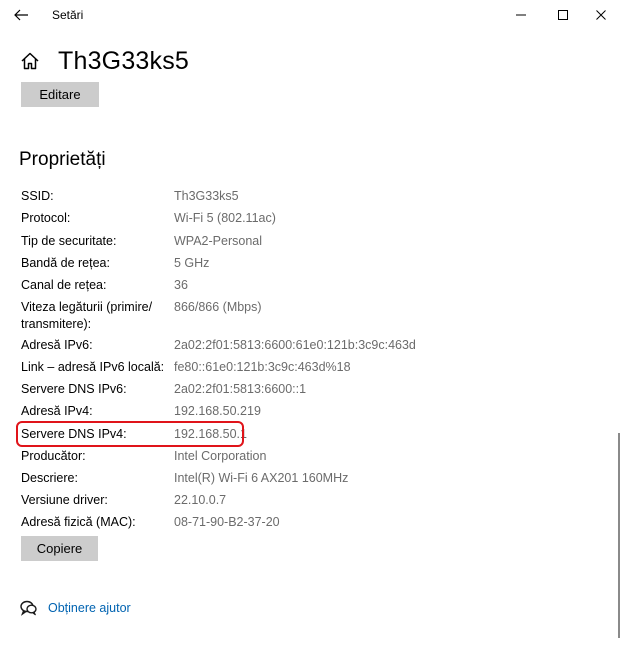 The height and width of the screenshot is (648, 622). Describe the element at coordinates (57, 345) in the screenshot. I see `property-label: Adresă IPv6:` at that location.